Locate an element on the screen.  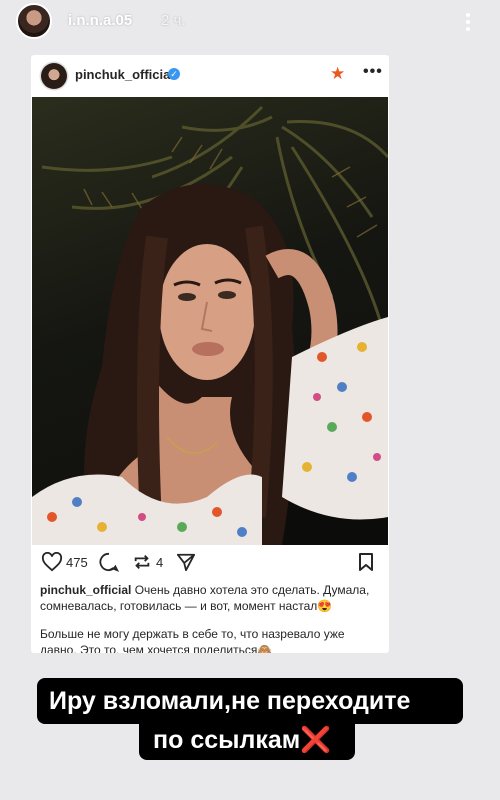
warning-text-2: по ссылкам is located at coordinates (227, 740).